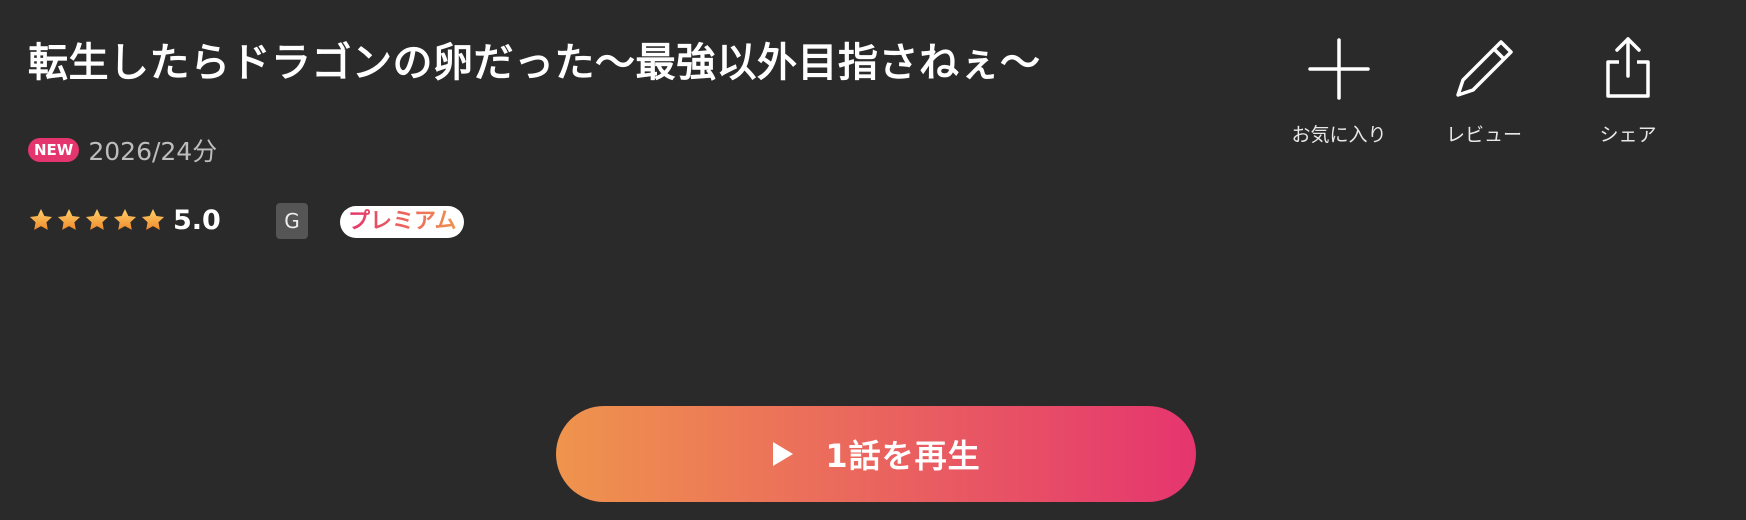  What do you see at coordinates (1484, 68) in the screenshot?
I see `pencil-icon` at bounding box center [1484, 68].